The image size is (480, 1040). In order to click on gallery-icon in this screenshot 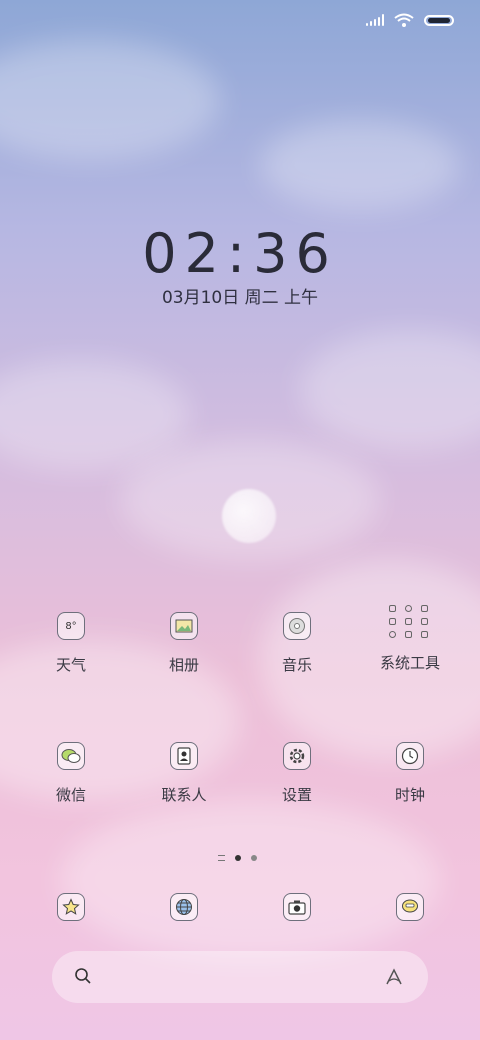, I will do `click(184, 626)`.